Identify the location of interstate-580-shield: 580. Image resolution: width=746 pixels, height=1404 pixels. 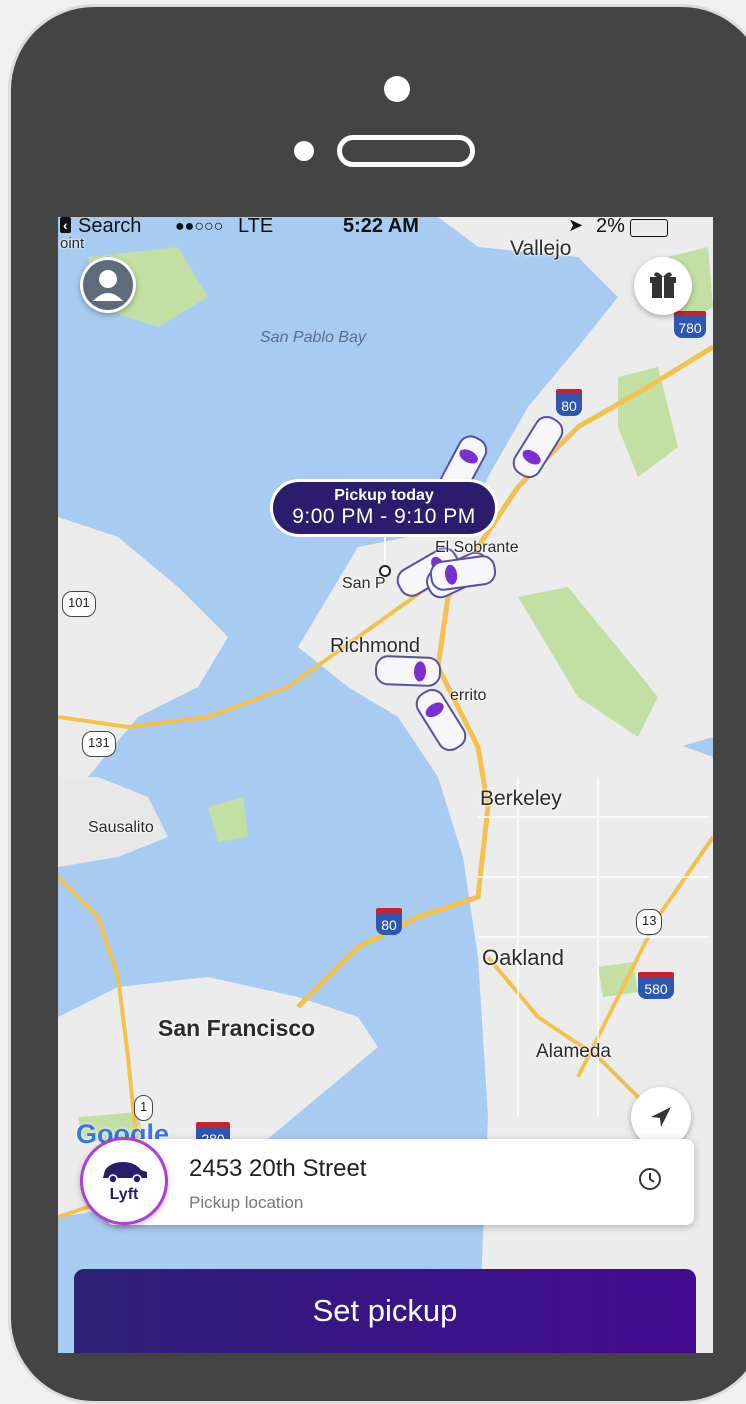
(656, 985).